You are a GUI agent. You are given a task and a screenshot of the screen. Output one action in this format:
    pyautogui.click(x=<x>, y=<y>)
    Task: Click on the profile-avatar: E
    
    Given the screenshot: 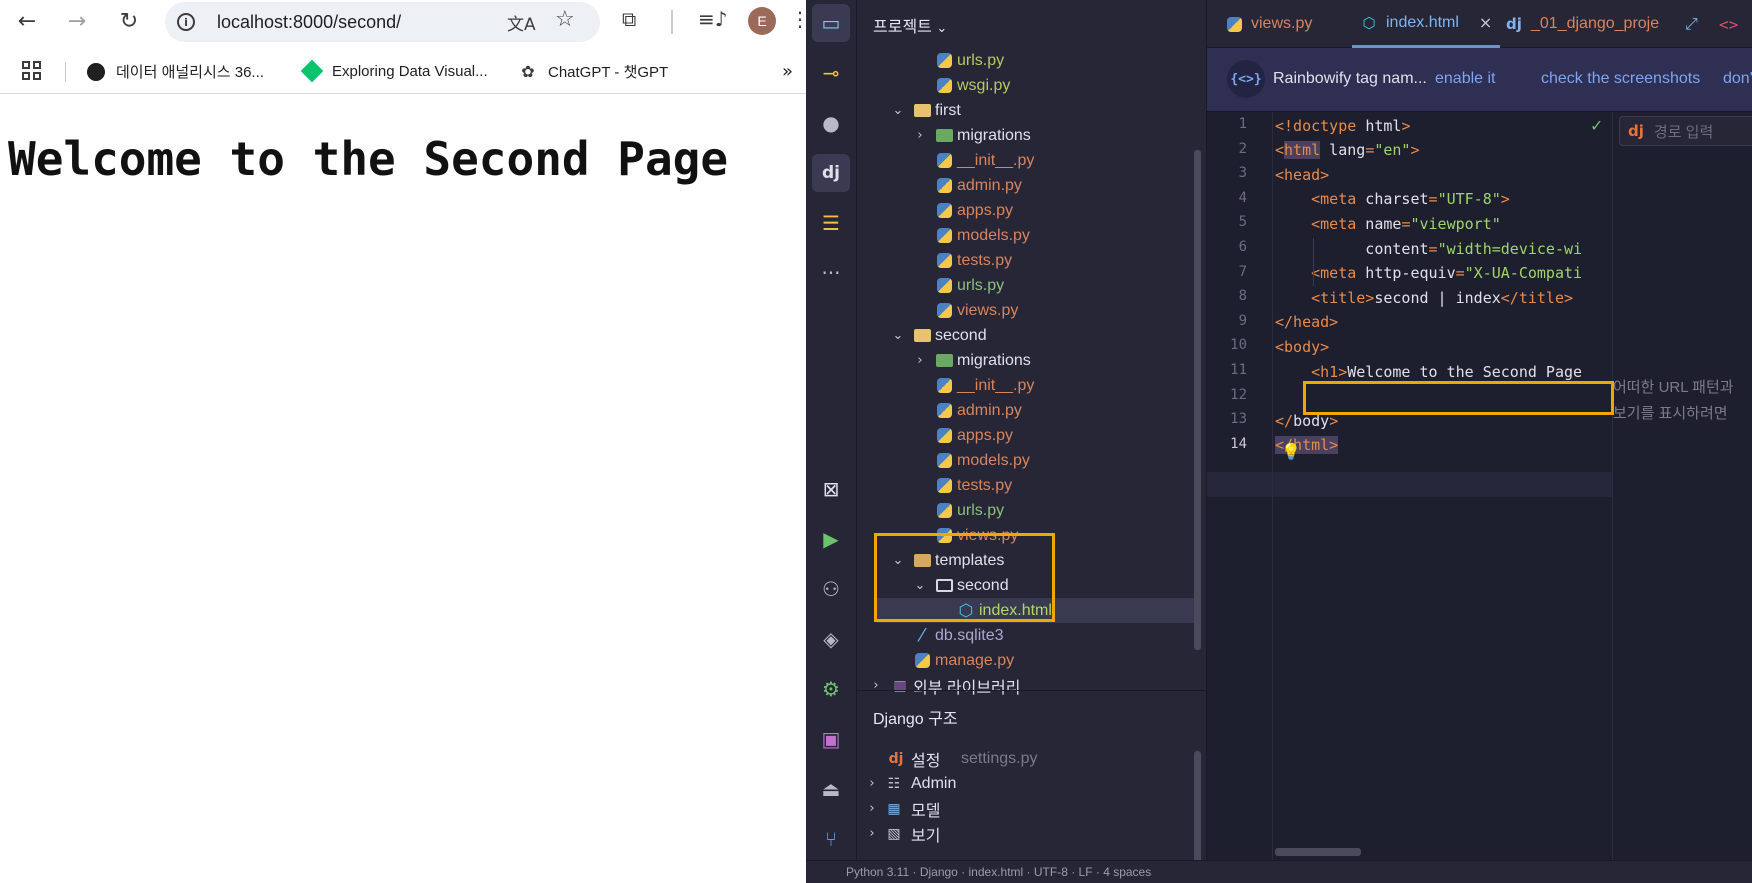 What is the action you would take?
    pyautogui.click(x=762, y=21)
    